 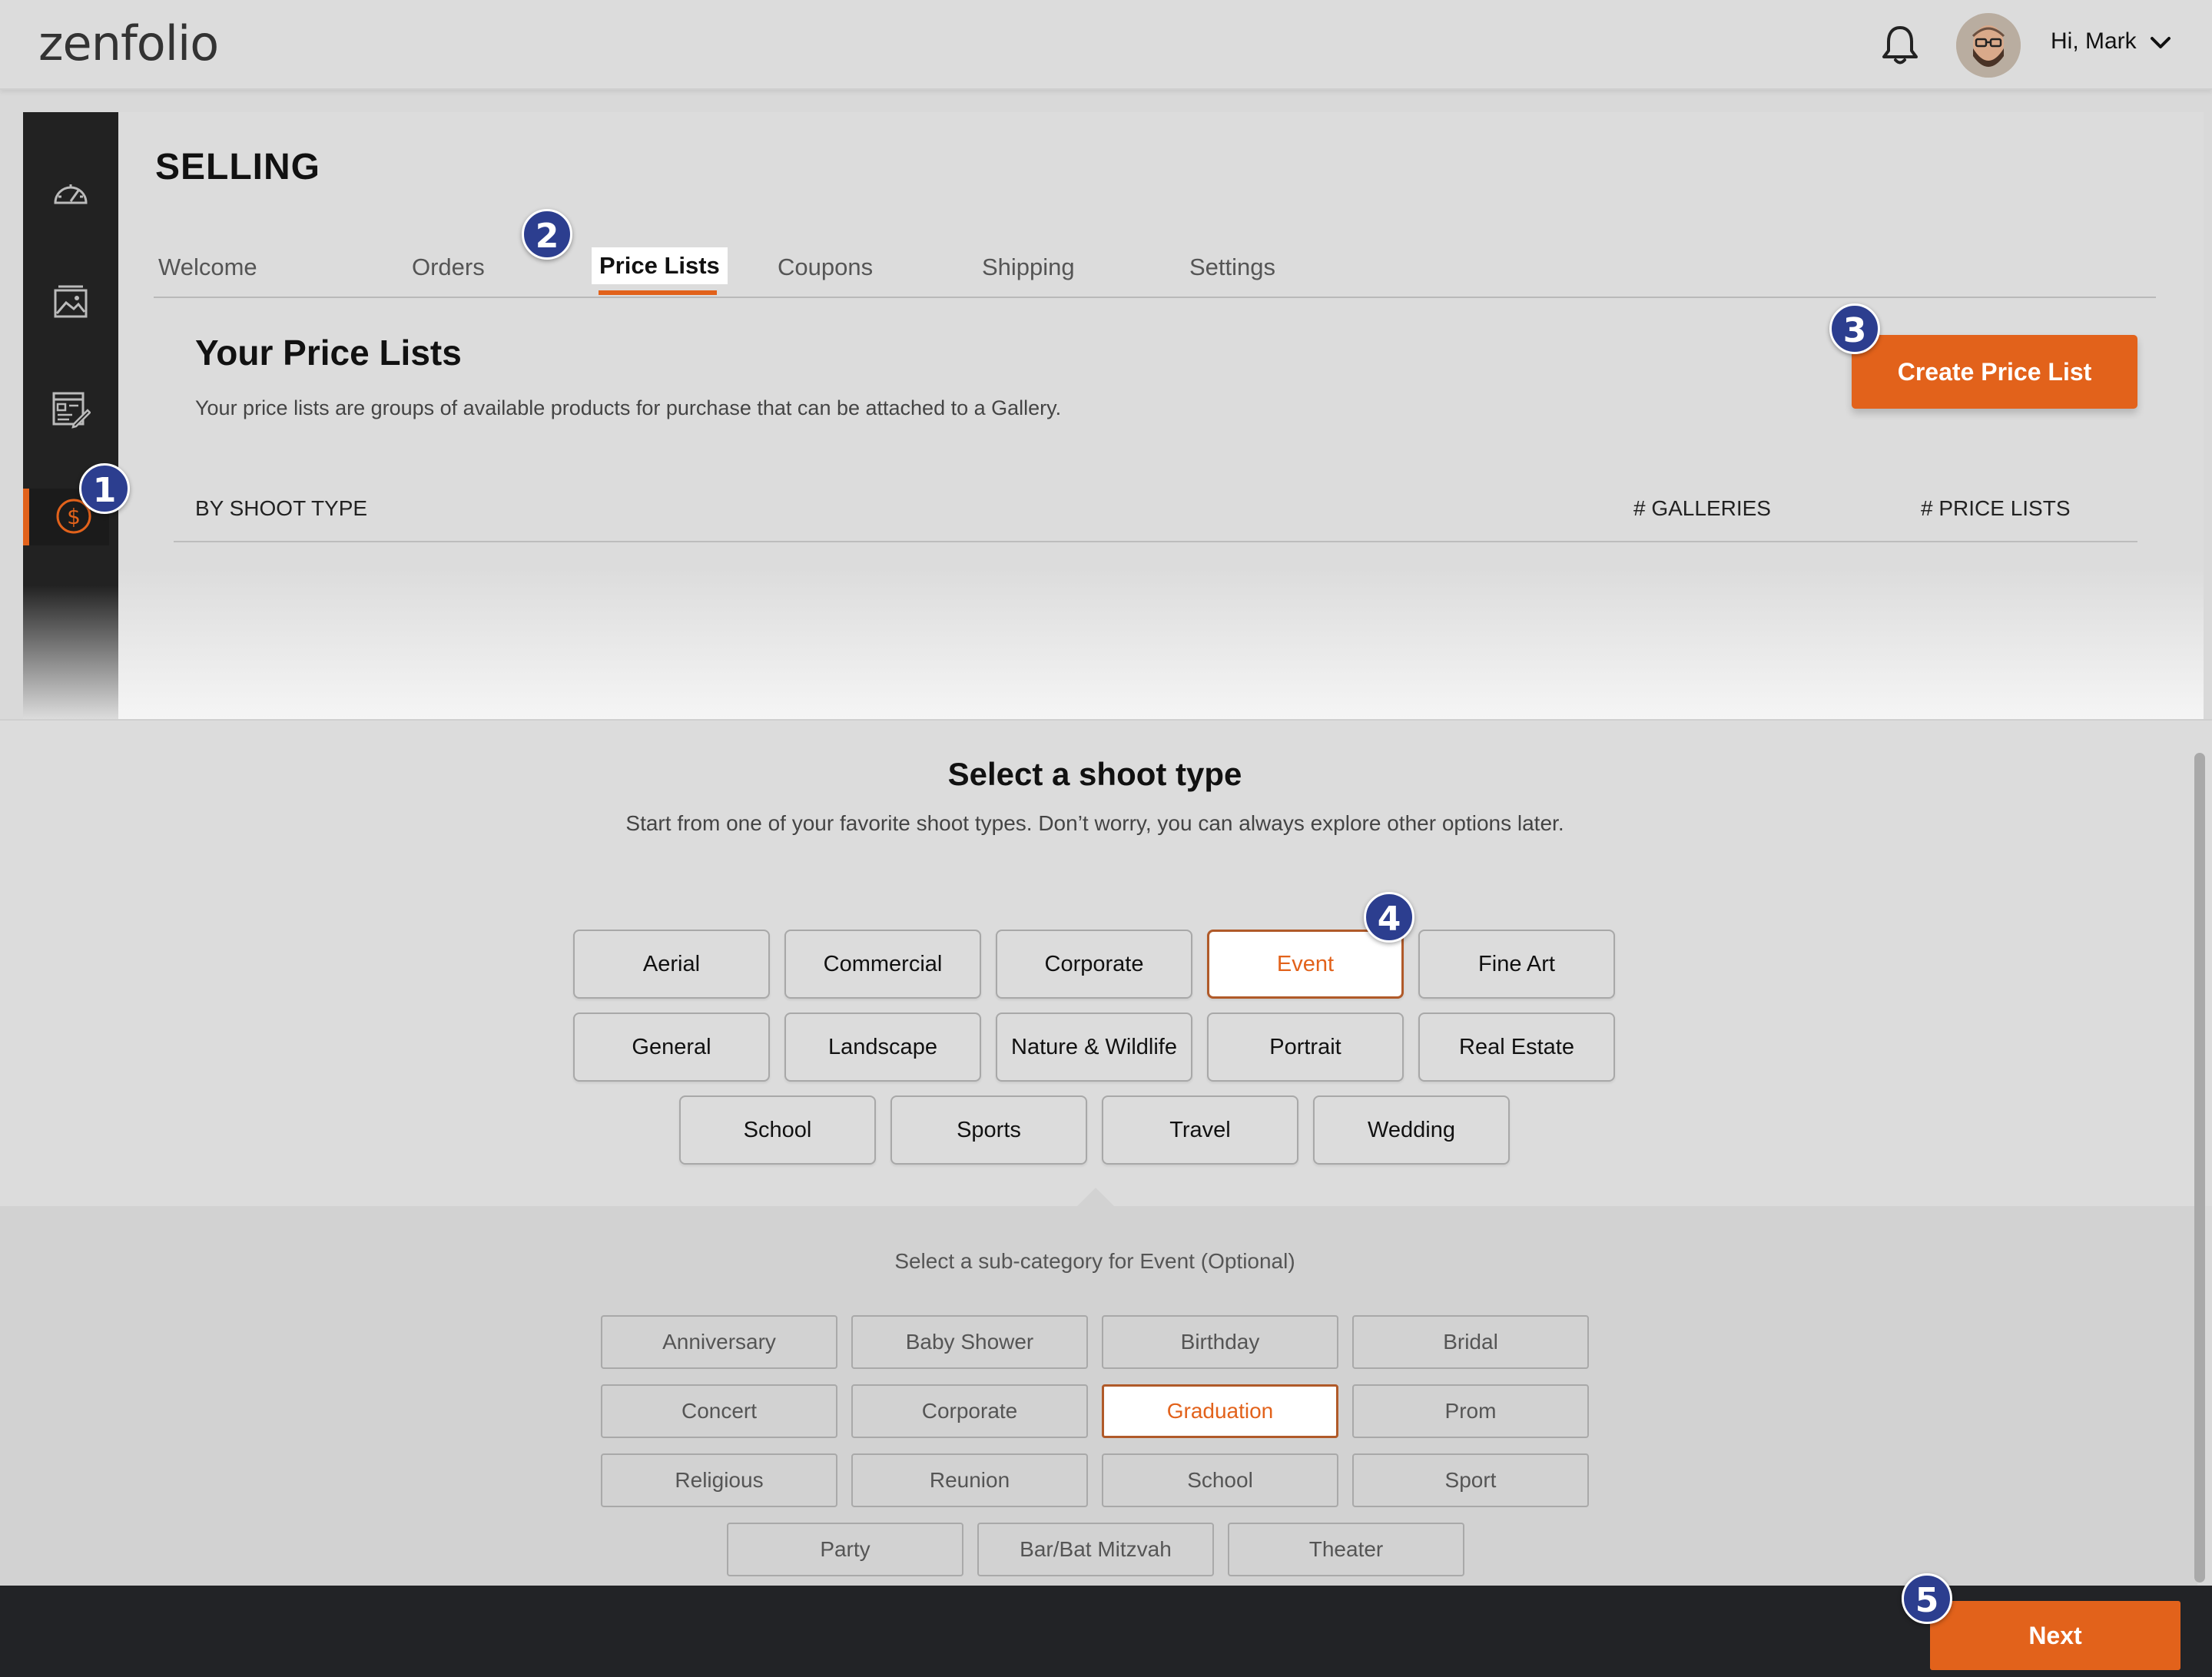 I want to click on footer-bar: Next, so click(x=1106, y=1631).